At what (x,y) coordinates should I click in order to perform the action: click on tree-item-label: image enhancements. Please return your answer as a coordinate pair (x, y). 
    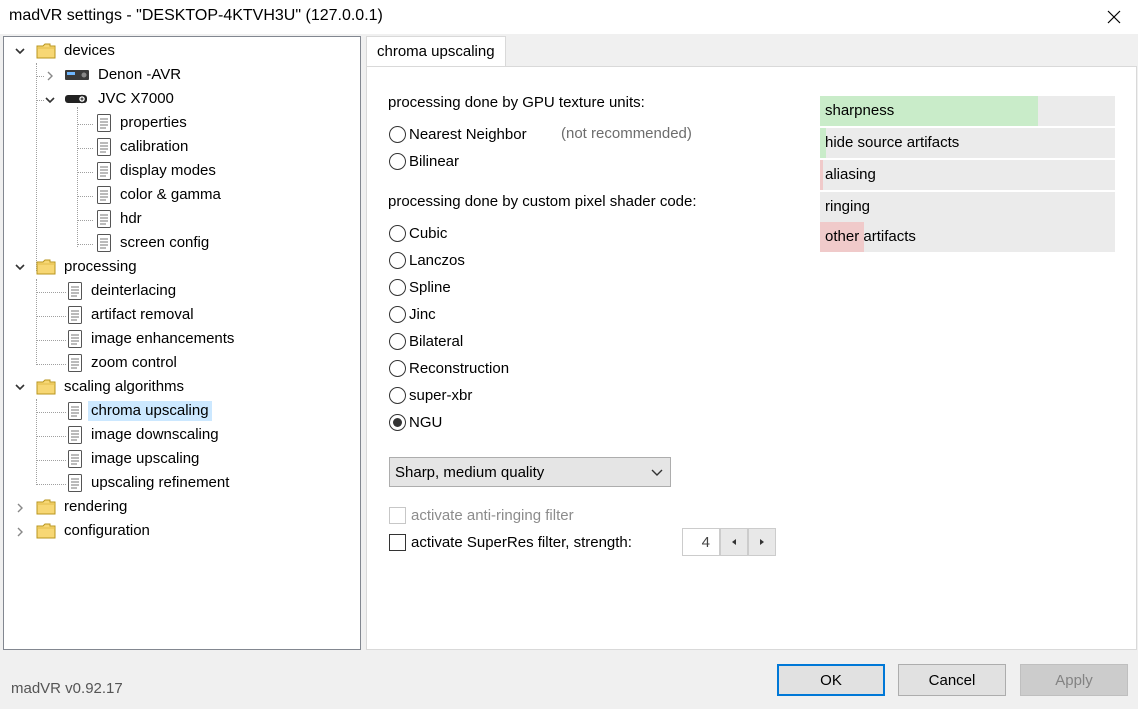
    Looking at the image, I should click on (163, 338).